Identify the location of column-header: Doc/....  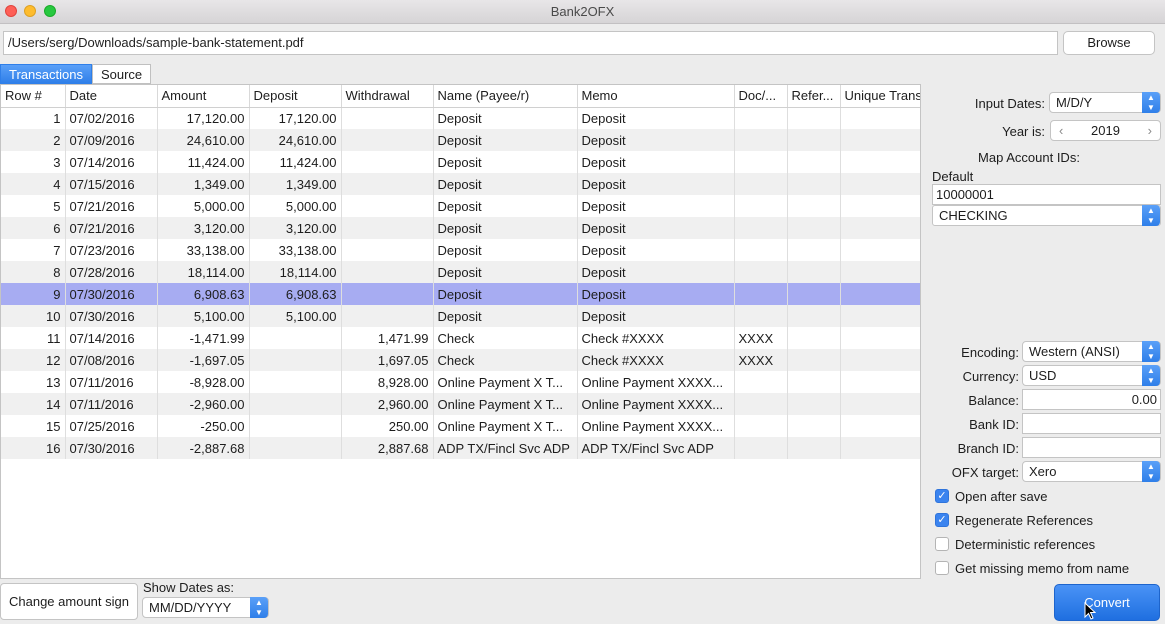
(761, 96).